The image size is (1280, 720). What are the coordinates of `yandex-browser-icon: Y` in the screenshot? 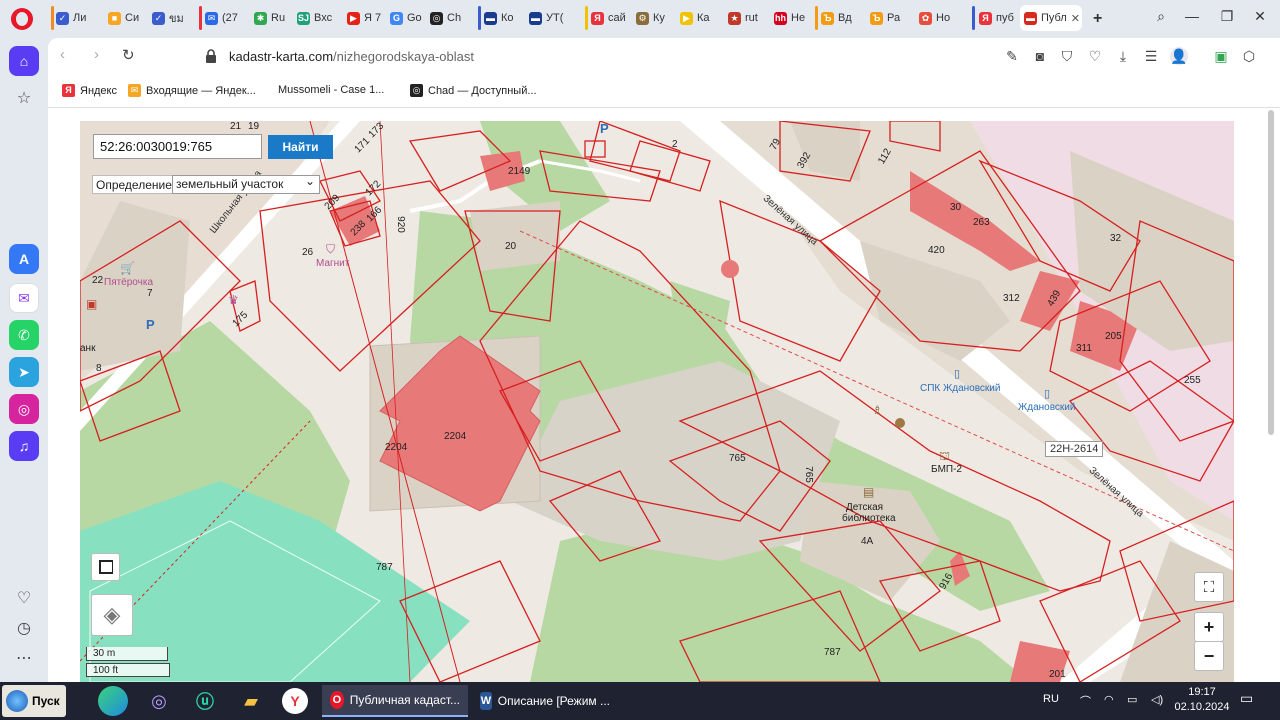 It's located at (295, 701).